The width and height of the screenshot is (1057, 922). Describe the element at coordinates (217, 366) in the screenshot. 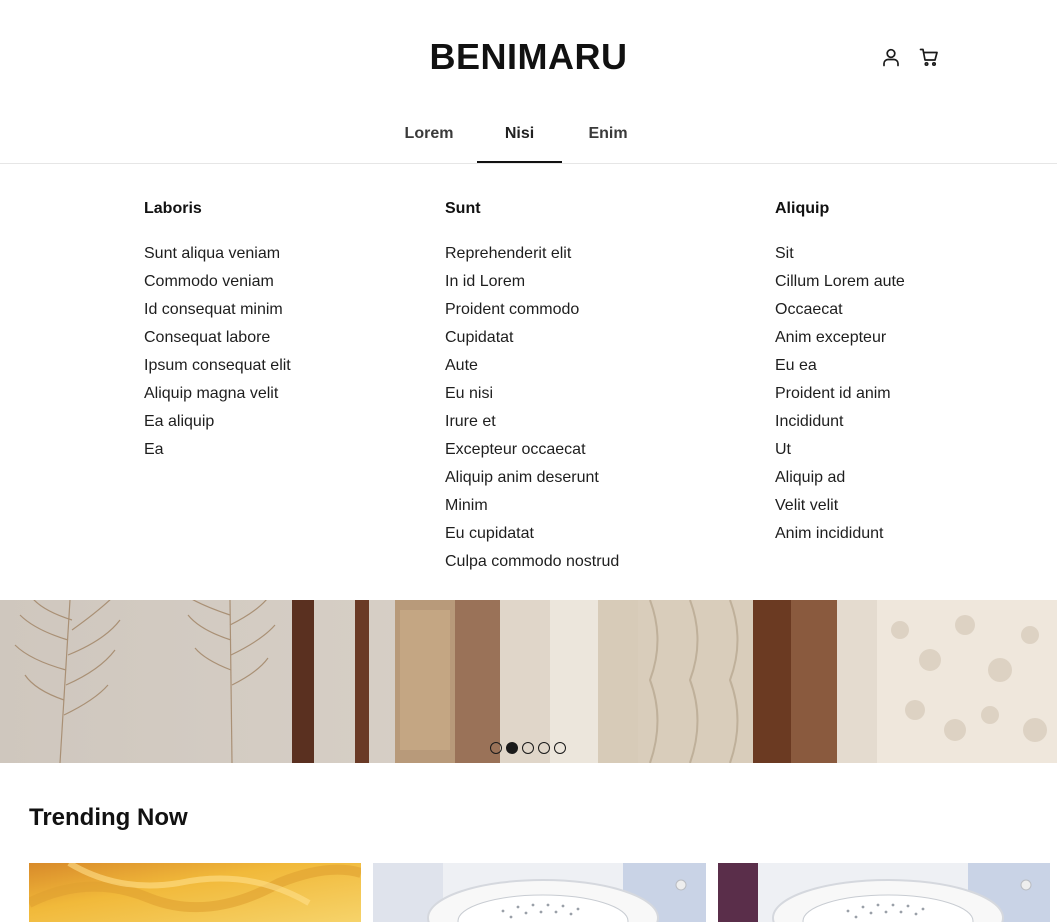

I see `menu-link: Ipsum consequat elit` at that location.